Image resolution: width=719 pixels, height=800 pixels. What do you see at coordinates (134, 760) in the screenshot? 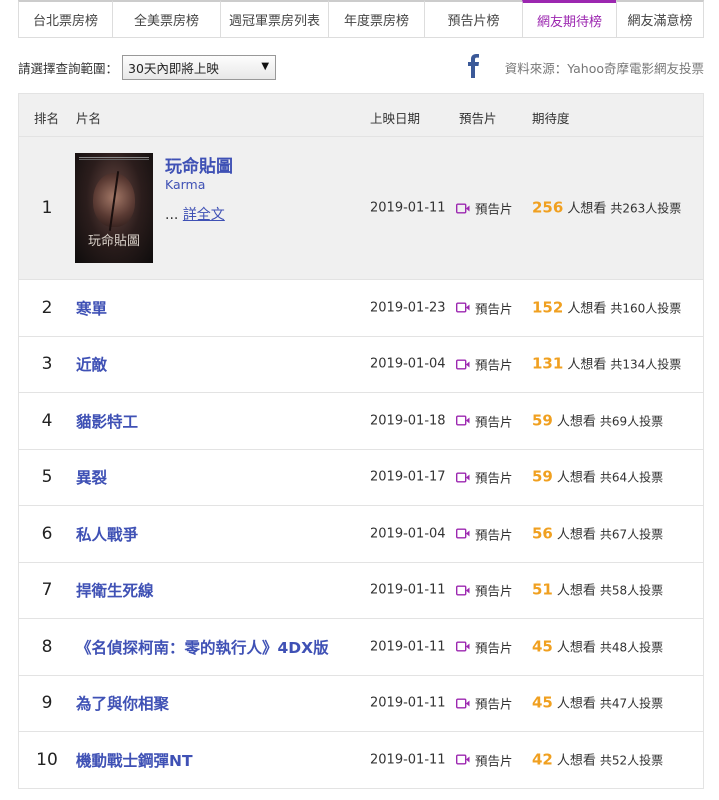
I see `movie-title-link: 機動戰士鋼彈NT` at bounding box center [134, 760].